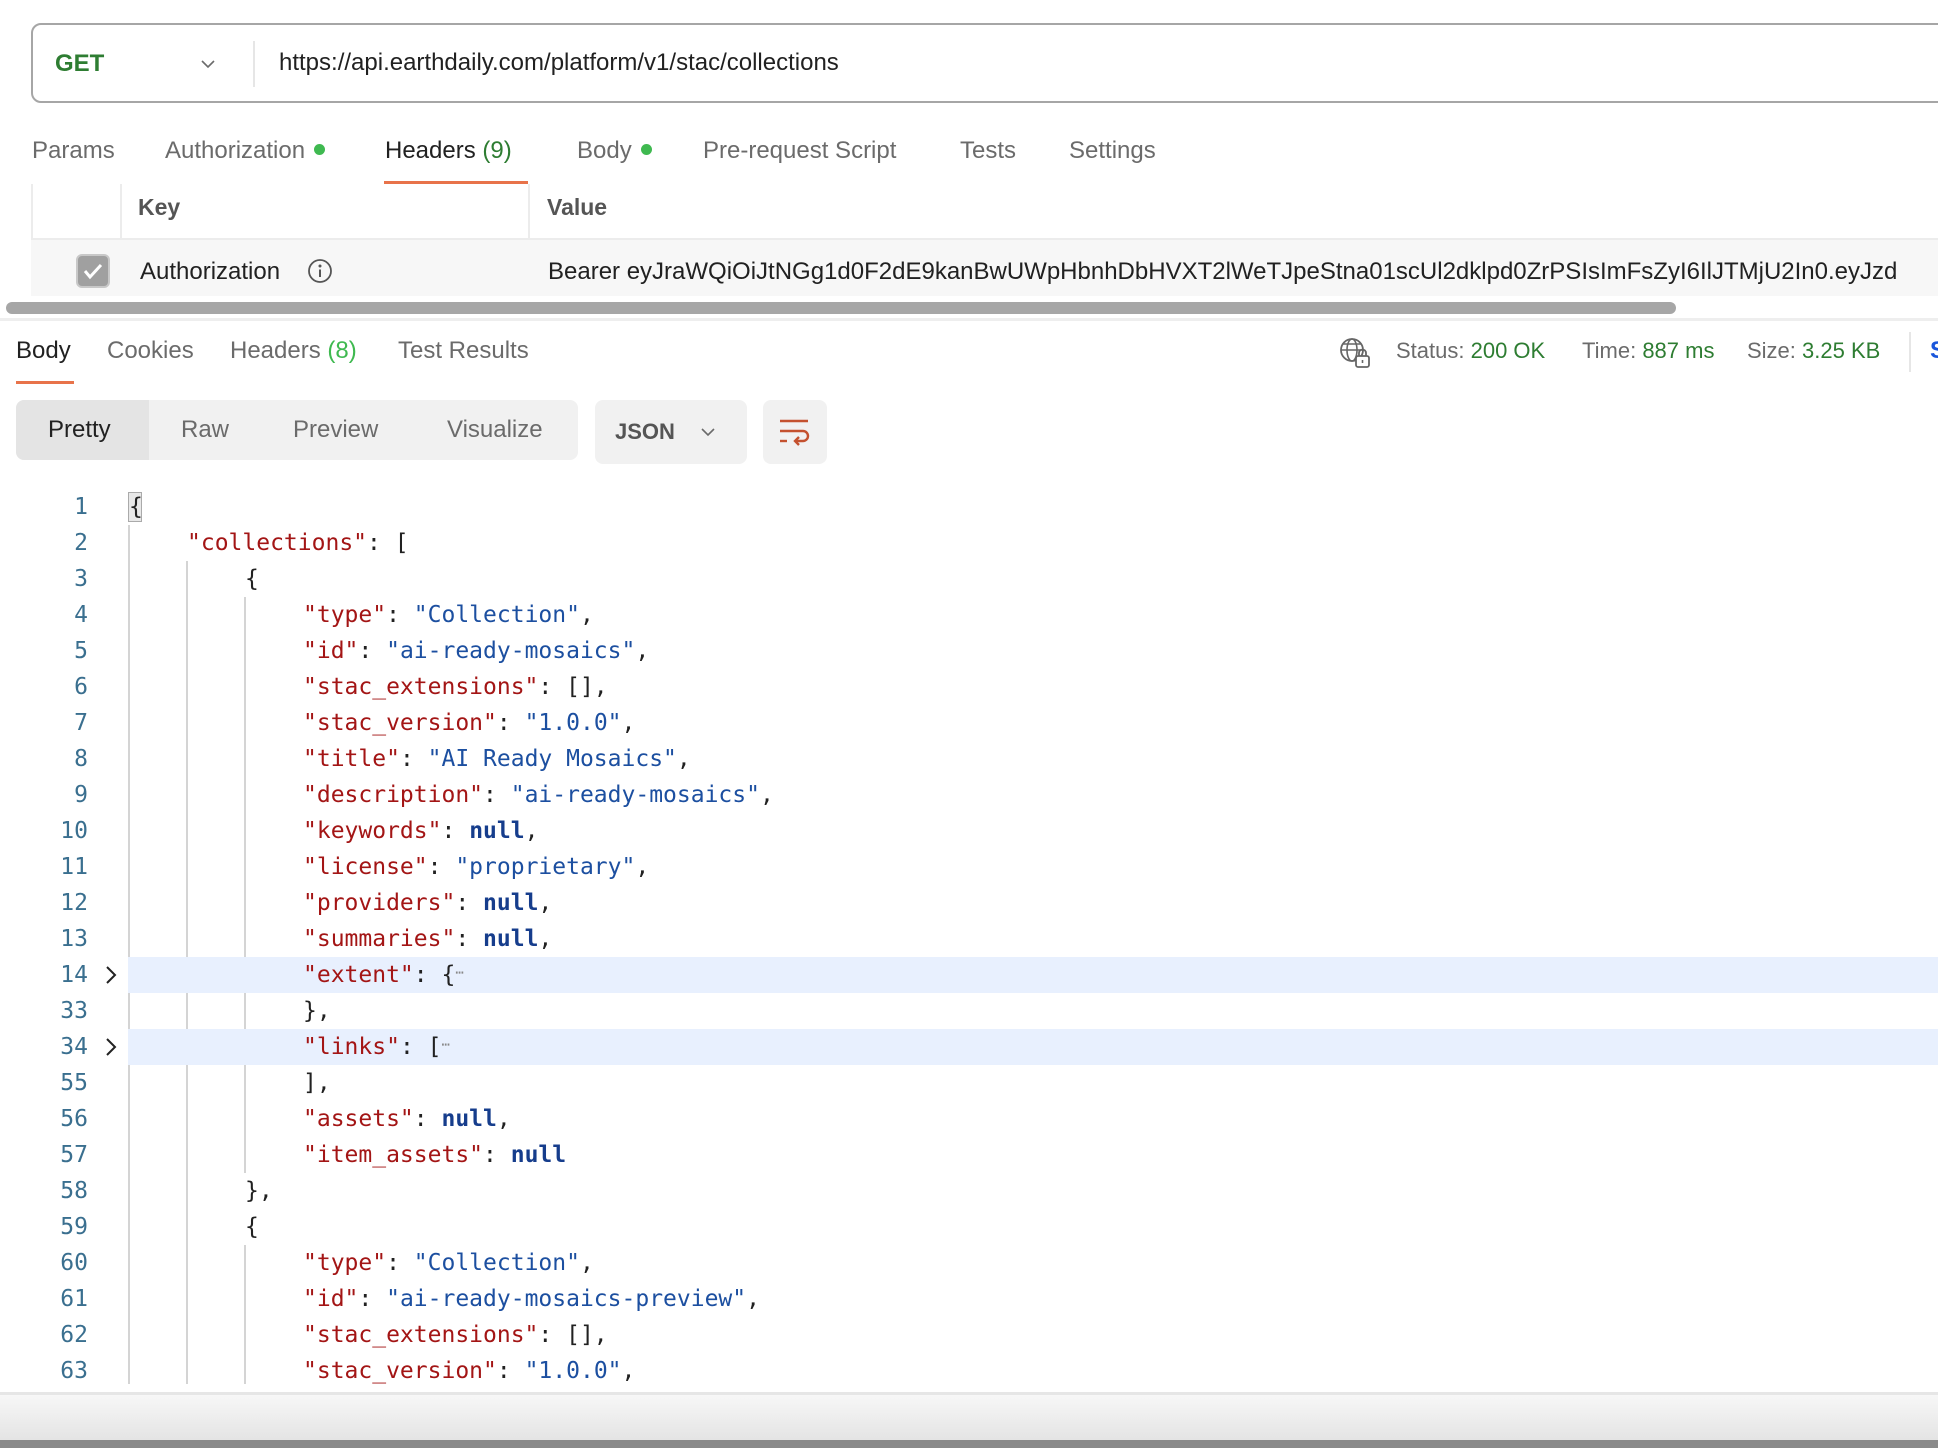 Image resolution: width=1938 pixels, height=1448 pixels. I want to click on line-number: 2, so click(81, 543).